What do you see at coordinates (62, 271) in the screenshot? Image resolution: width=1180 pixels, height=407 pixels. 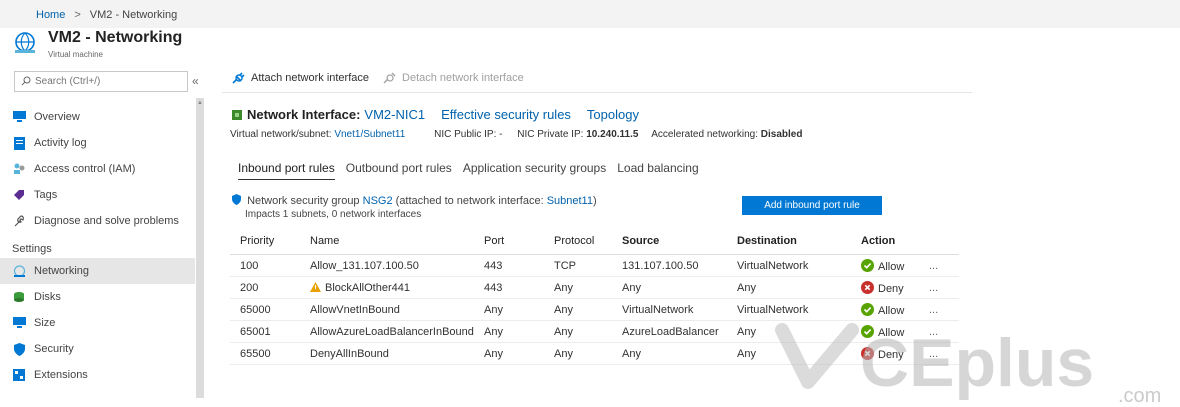 I see `sidebar-item-label: Networking` at bounding box center [62, 271].